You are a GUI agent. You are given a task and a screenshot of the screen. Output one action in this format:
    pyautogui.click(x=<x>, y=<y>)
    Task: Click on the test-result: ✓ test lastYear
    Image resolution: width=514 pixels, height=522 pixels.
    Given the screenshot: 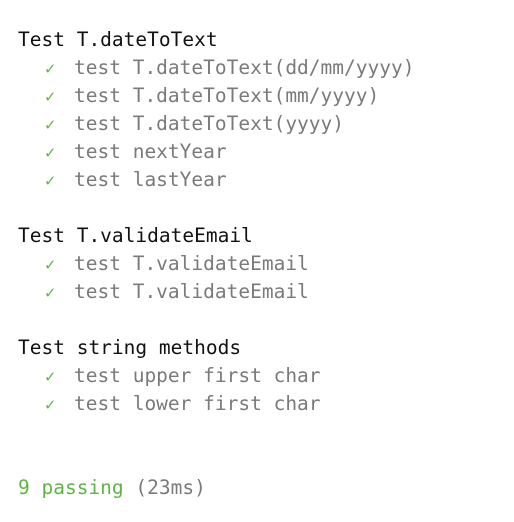 What is the action you would take?
    pyautogui.click(x=266, y=180)
    